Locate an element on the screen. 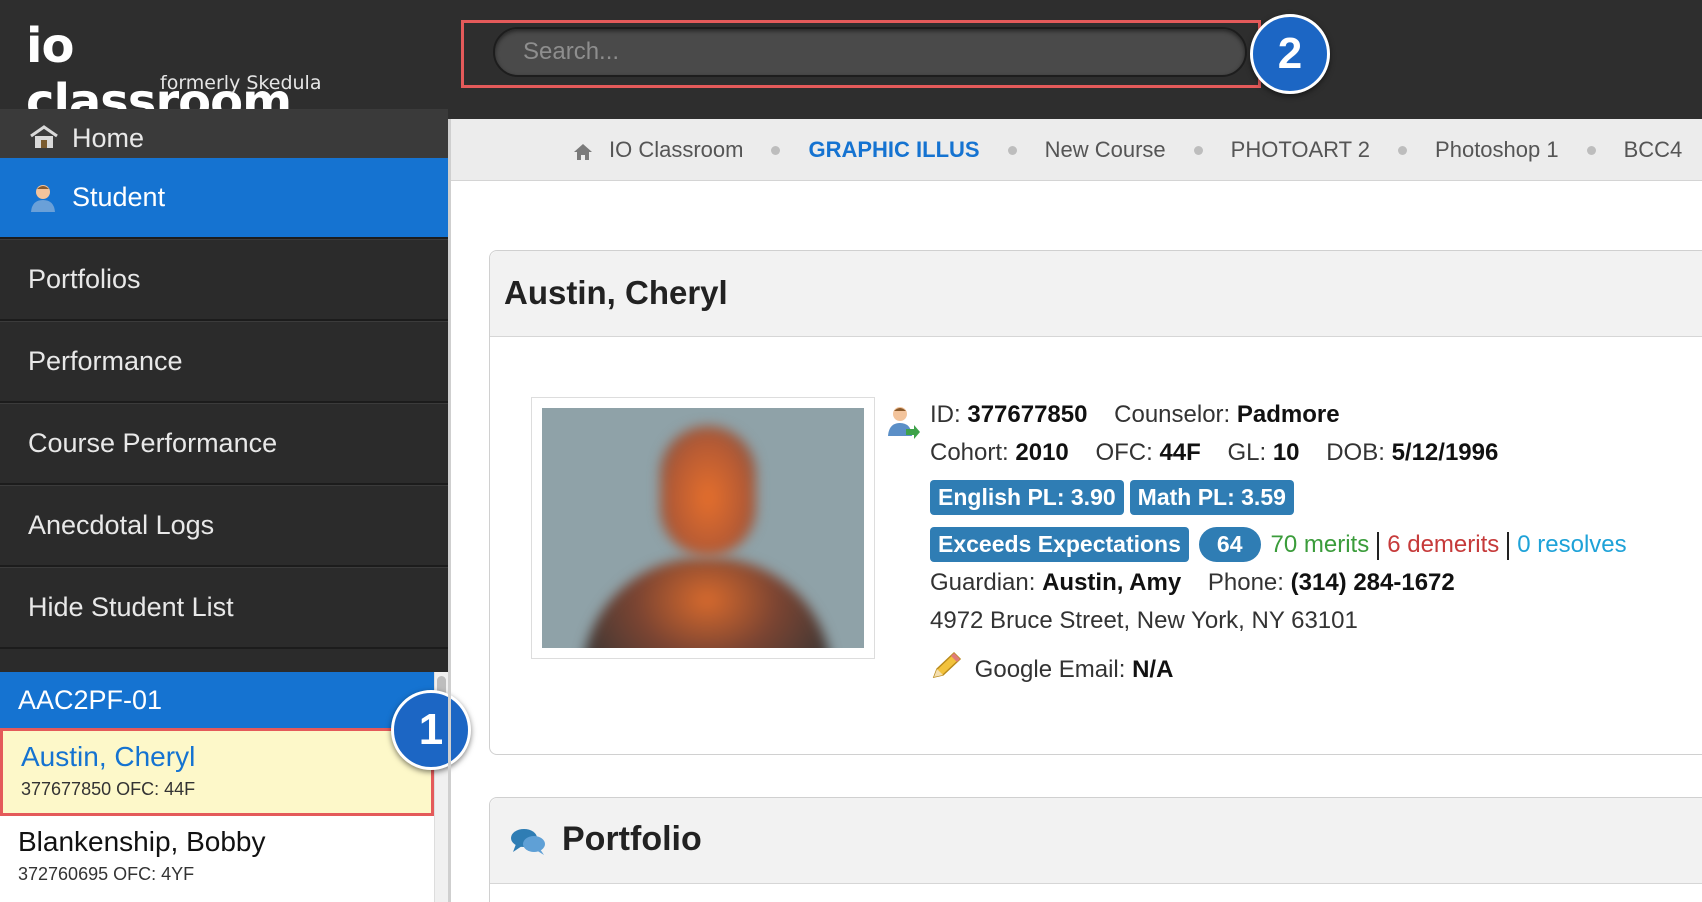 This screenshot has width=1702, height=902. student-name: Blankenship, Bobby is located at coordinates (142, 841).